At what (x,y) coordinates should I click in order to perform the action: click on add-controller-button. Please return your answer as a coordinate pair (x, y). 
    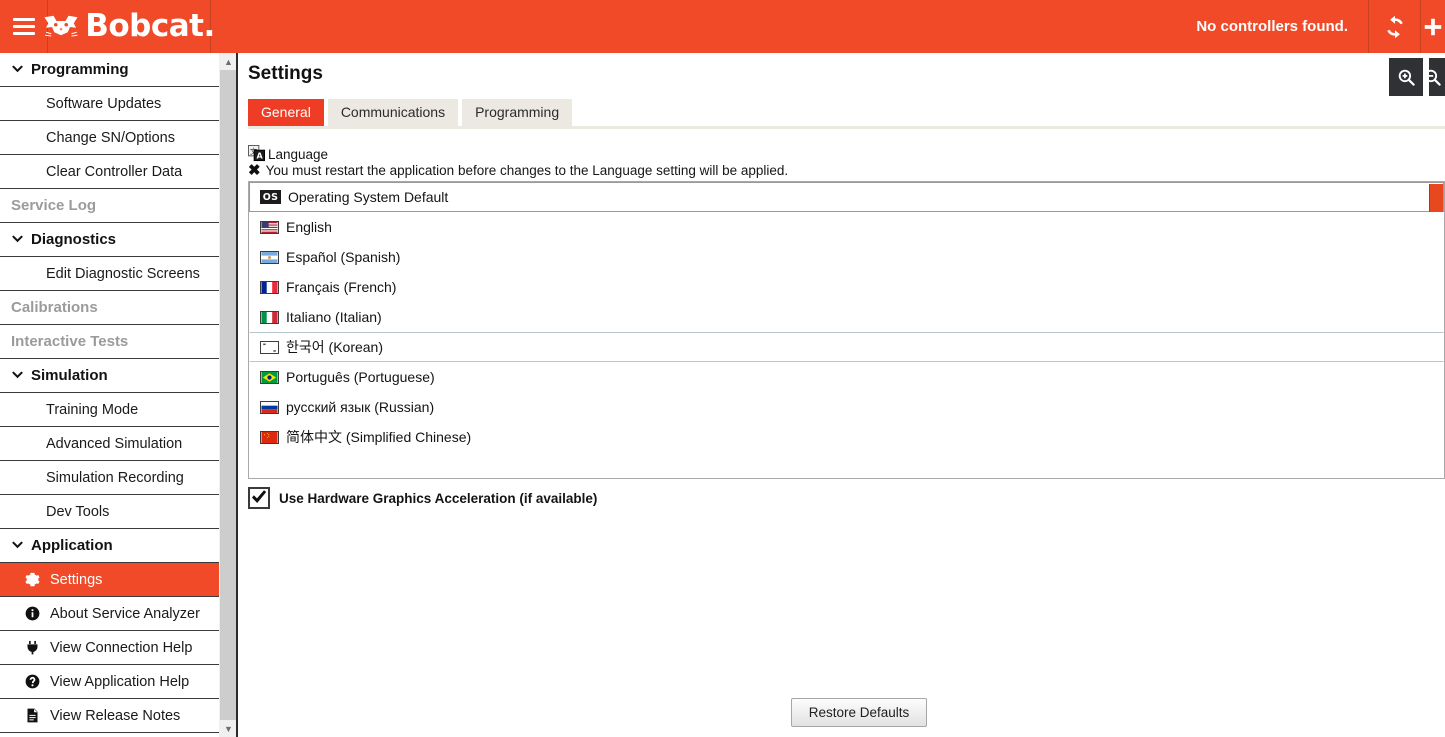
    Looking at the image, I should click on (1433, 26).